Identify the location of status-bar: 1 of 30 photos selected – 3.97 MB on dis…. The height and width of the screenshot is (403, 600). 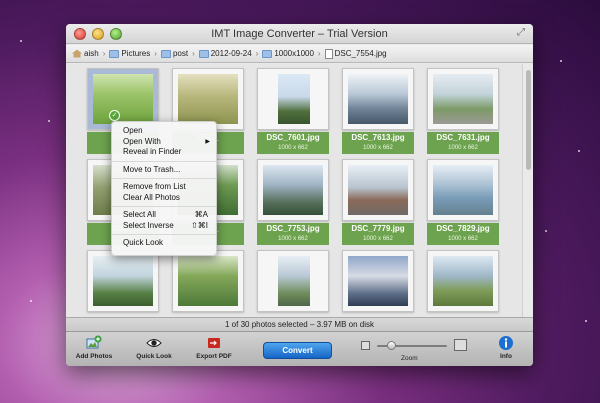
(299, 324).